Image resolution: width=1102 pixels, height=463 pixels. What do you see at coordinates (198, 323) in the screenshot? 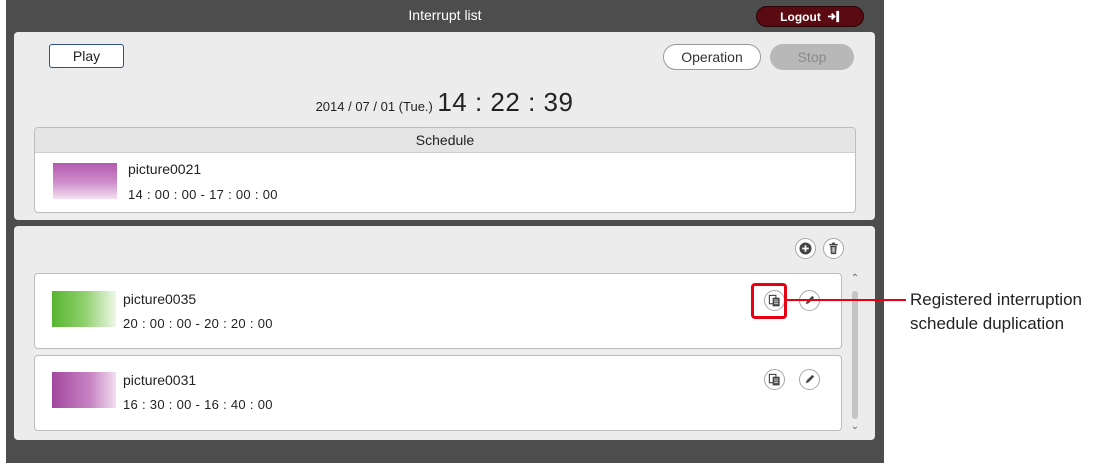
I see `interrupt-item-time: 20 : 00 : 00 - 20 : 20 : 00` at bounding box center [198, 323].